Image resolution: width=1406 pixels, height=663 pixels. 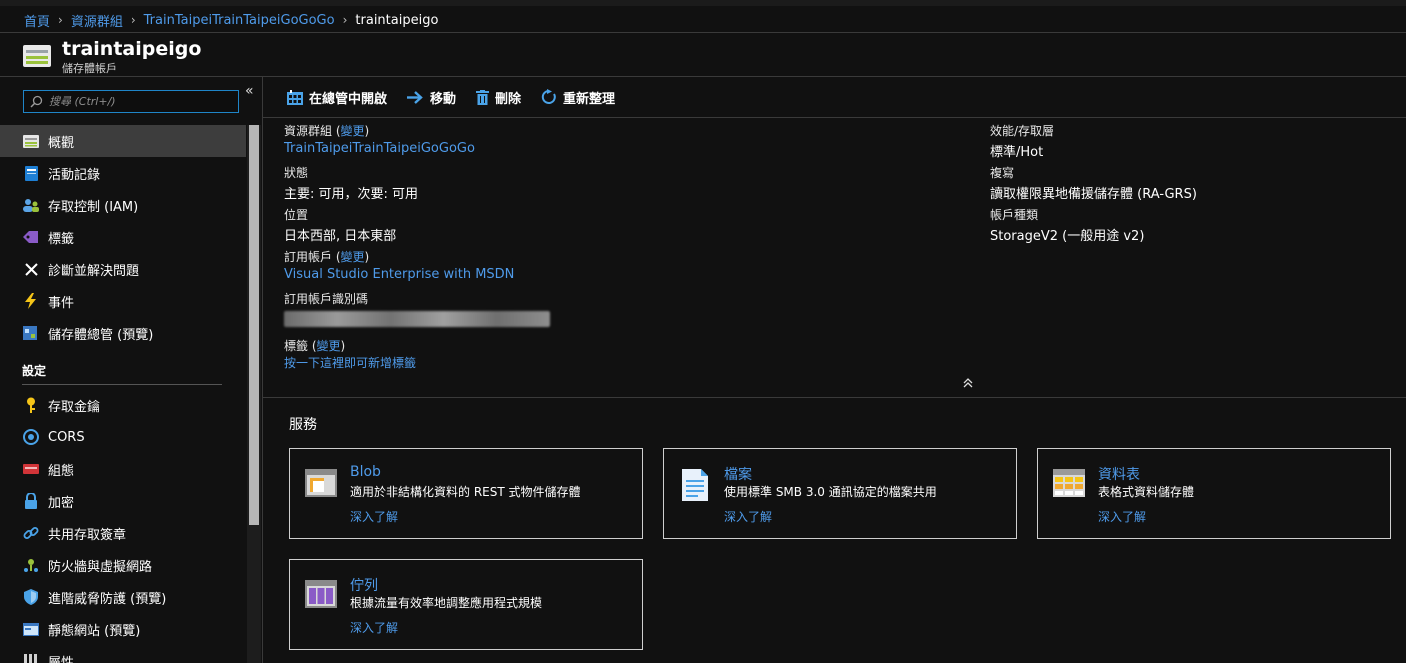 What do you see at coordinates (296, 173) in the screenshot?
I see `status-label: 狀態` at bounding box center [296, 173].